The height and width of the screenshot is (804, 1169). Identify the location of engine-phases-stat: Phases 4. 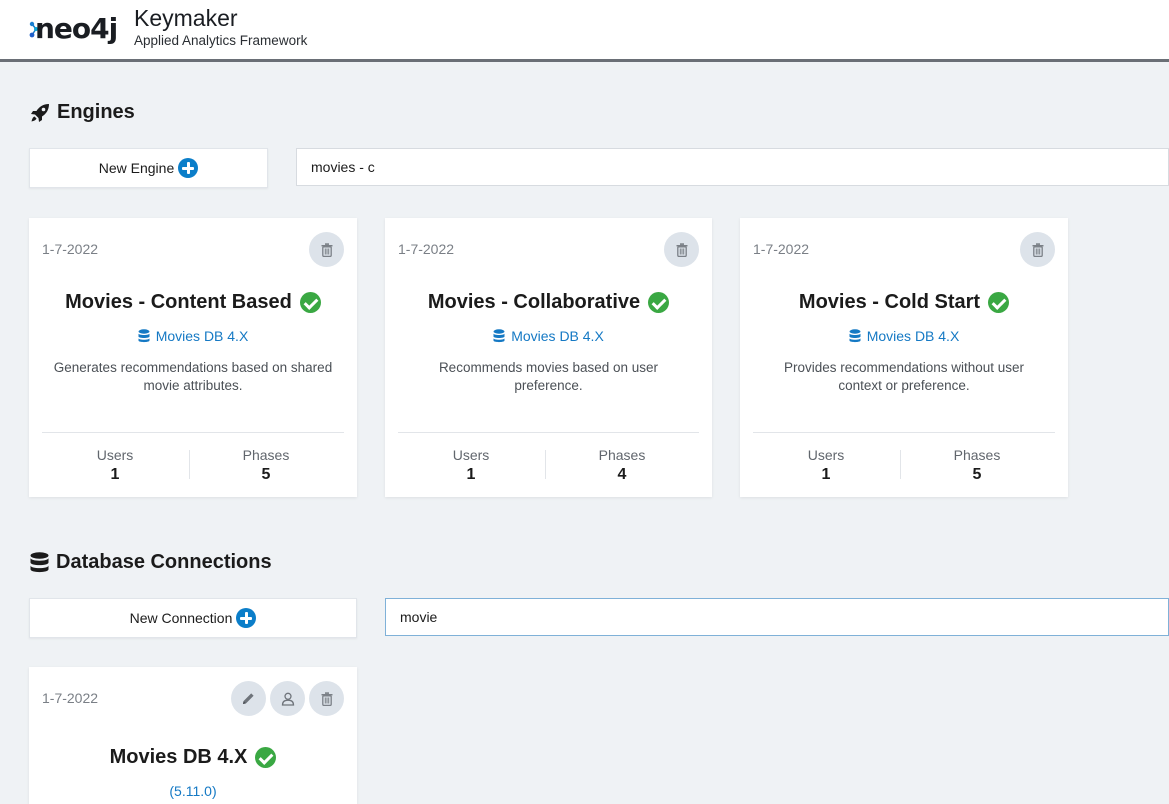
(622, 465).